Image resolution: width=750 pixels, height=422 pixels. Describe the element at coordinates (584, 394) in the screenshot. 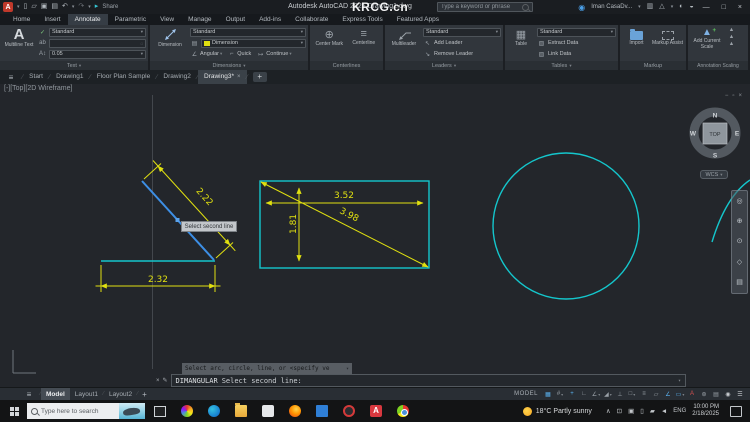

I see `ortho-icon: ∟` at that location.